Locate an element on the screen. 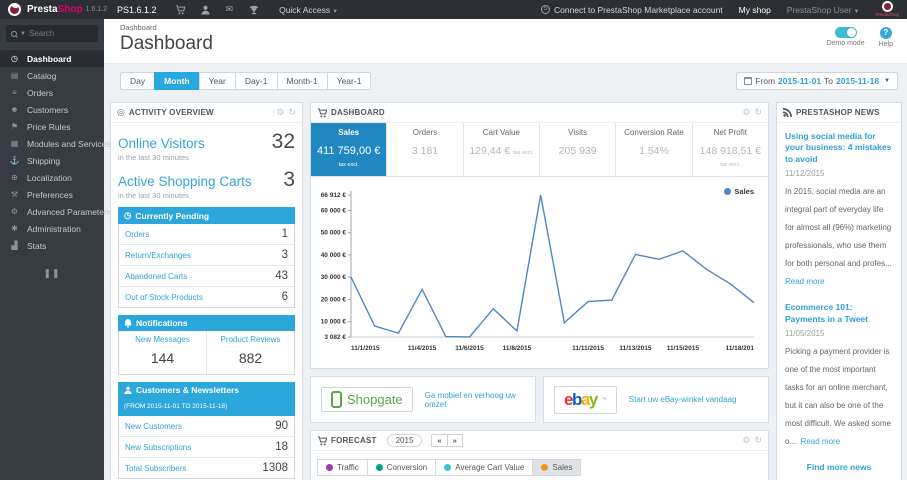 The image size is (907, 480). svg-text: 11/11/2015 is located at coordinates (588, 348).